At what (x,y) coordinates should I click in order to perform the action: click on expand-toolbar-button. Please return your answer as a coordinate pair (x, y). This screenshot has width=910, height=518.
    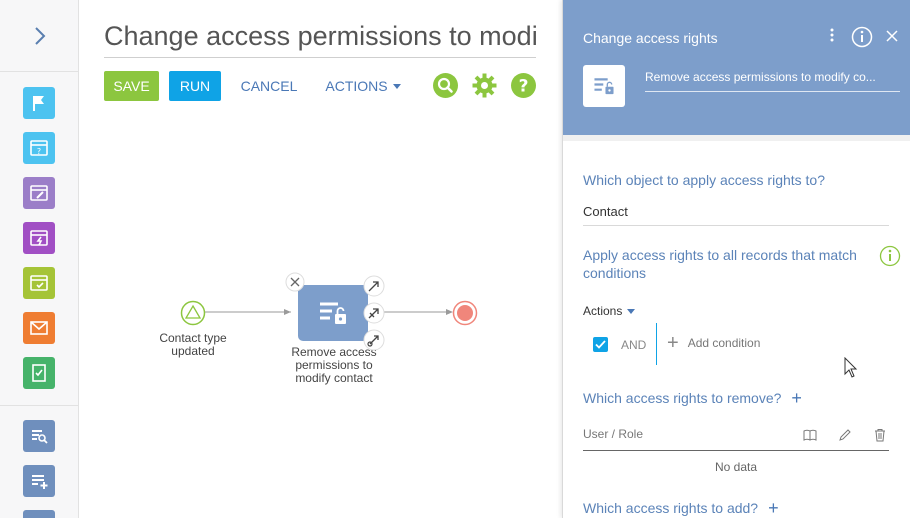
    Looking at the image, I should click on (39, 36).